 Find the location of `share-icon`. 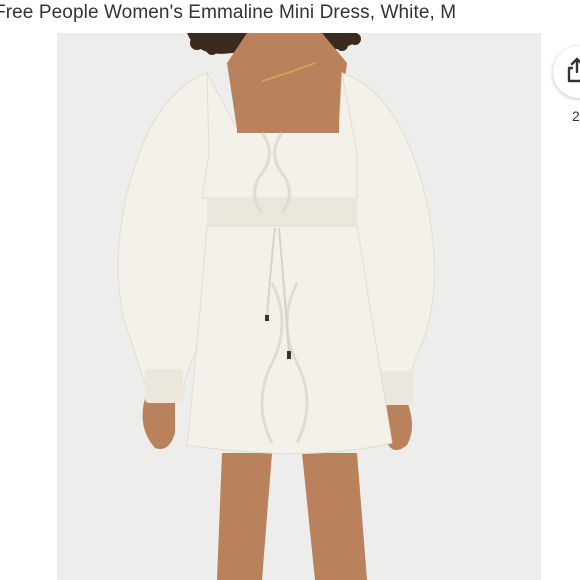

share-icon is located at coordinates (573, 72).